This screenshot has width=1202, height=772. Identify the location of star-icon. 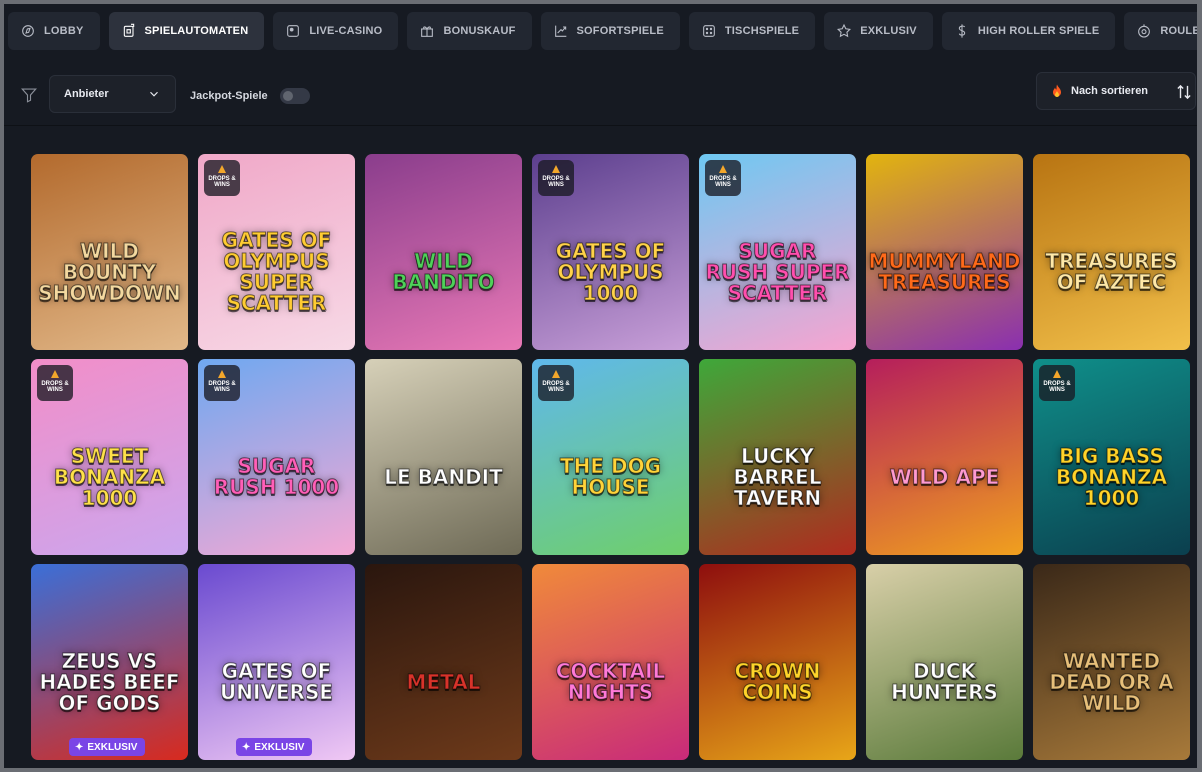
(844, 30).